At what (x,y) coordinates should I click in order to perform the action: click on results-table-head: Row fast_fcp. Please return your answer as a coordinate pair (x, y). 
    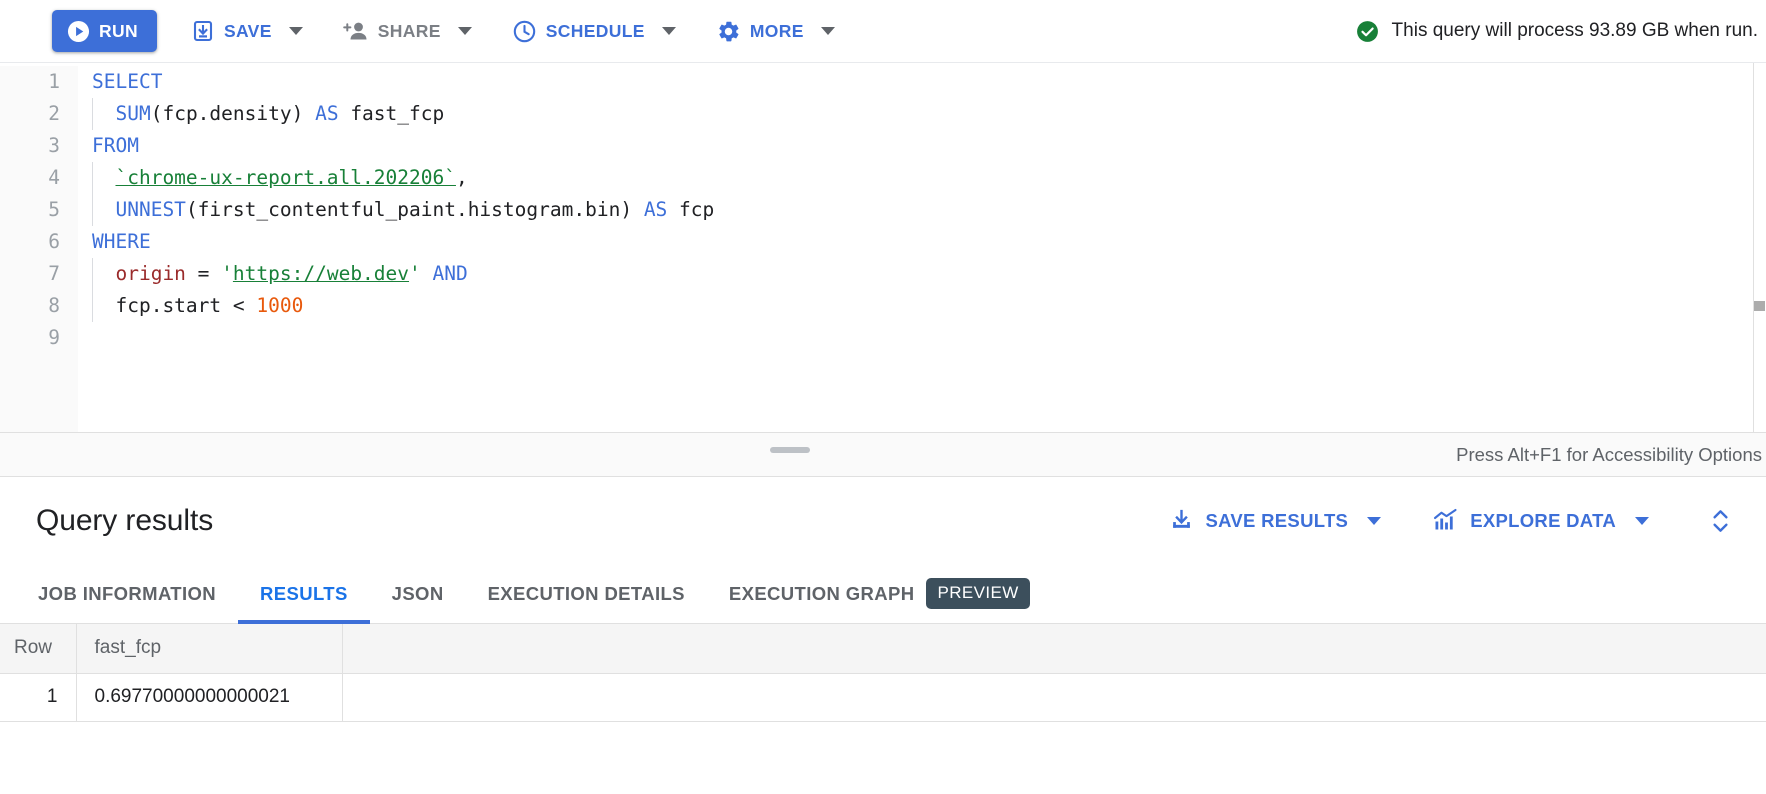
    Looking at the image, I should click on (883, 649).